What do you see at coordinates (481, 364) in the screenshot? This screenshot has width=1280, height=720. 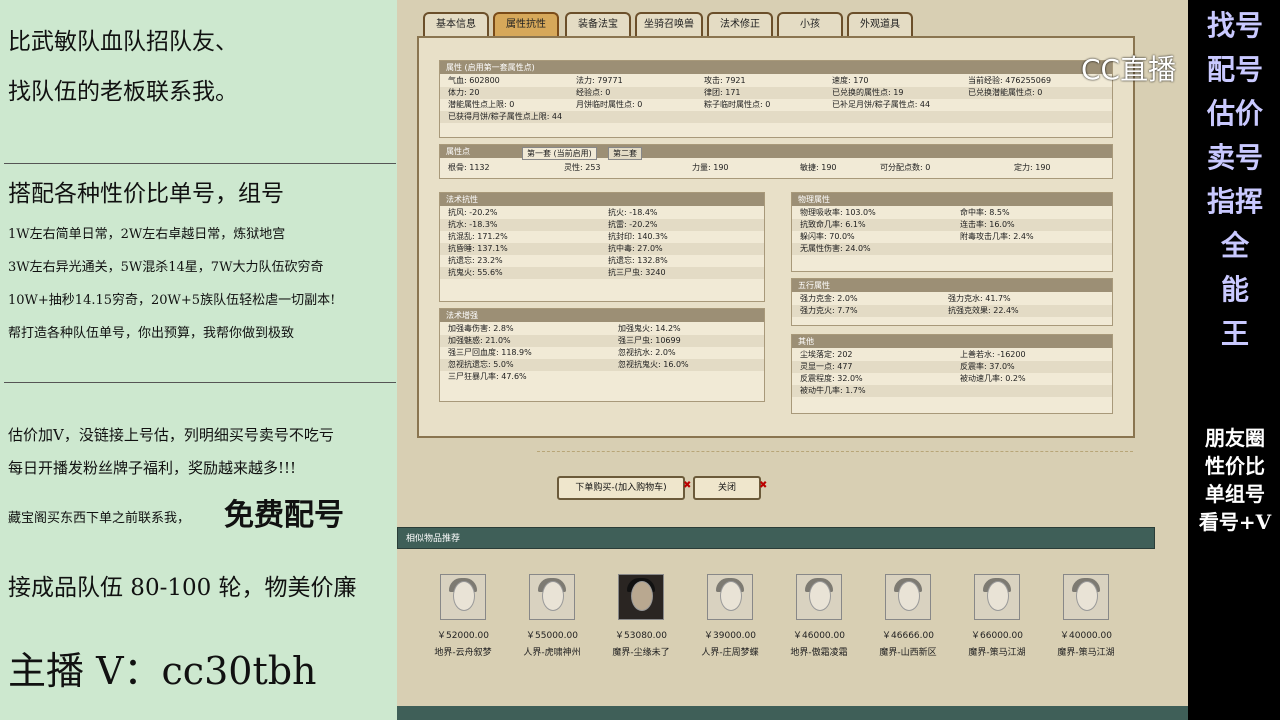 I see `stat-value: 忽视抗遗忘: 5.0%` at bounding box center [481, 364].